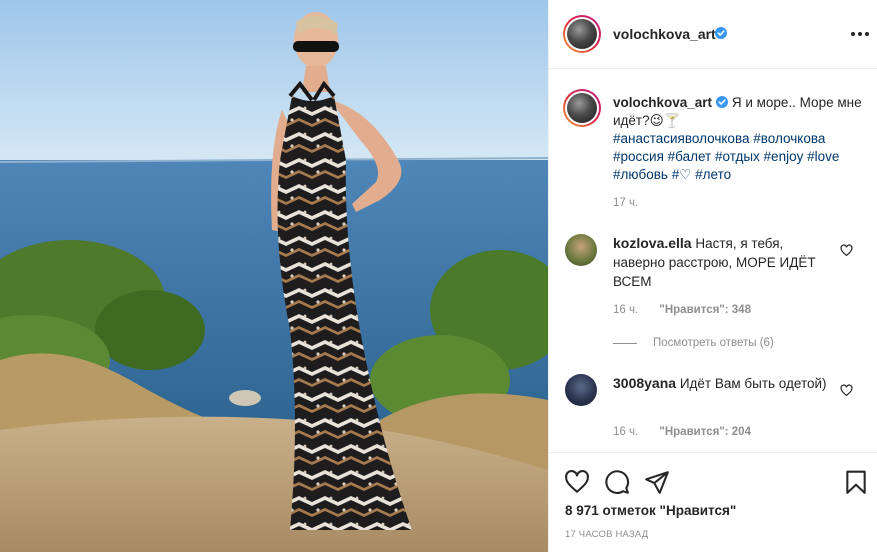  What do you see at coordinates (713, 343) in the screenshot?
I see `view-replies-label: Посмотреть ответы (6)` at bounding box center [713, 343].